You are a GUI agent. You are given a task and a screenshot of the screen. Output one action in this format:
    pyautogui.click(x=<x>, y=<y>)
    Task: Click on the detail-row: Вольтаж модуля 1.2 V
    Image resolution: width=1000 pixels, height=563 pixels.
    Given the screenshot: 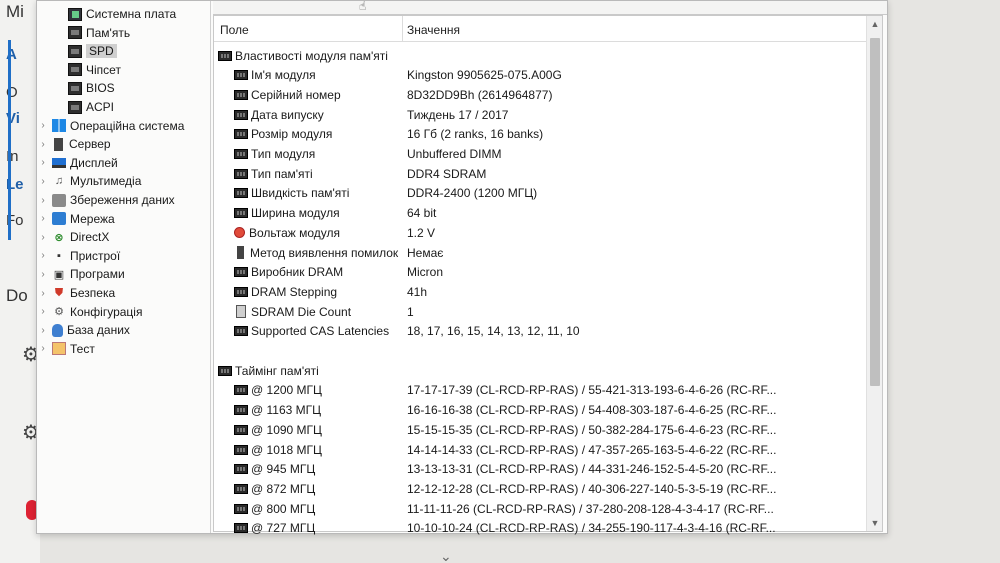 What is the action you would take?
    pyautogui.click(x=549, y=232)
    